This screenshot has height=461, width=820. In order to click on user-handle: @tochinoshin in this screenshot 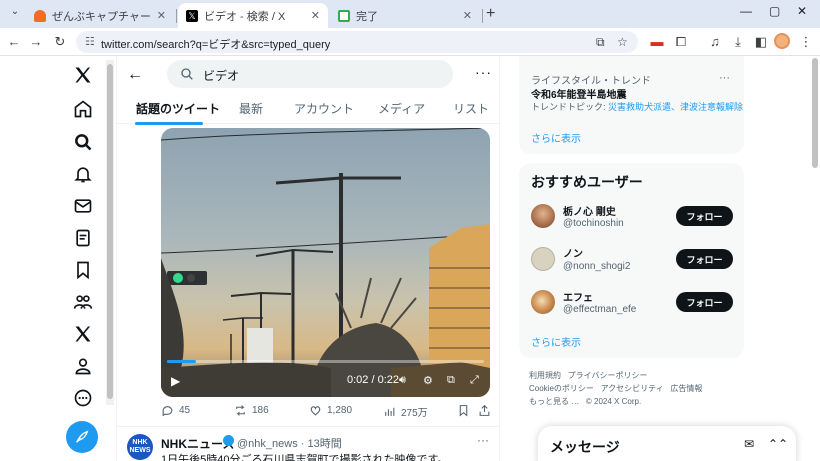, I will do `click(593, 223)`.